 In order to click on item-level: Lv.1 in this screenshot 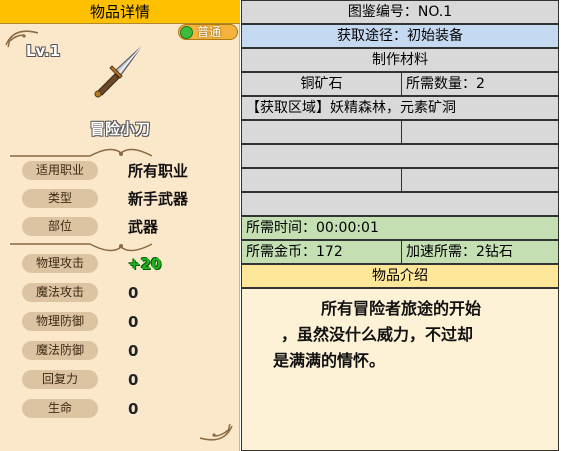, I will do `click(43, 51)`.